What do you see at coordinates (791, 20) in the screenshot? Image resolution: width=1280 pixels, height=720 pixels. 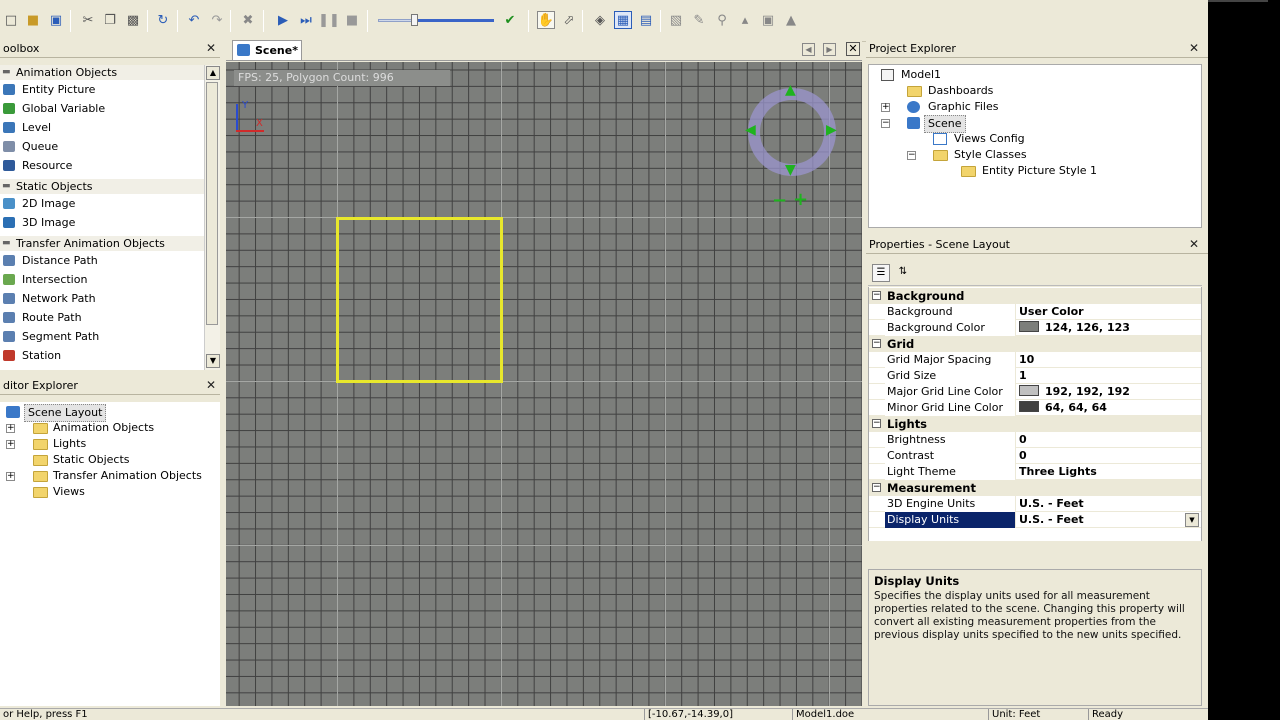 I see `tool-f-icon: ▲` at bounding box center [791, 20].